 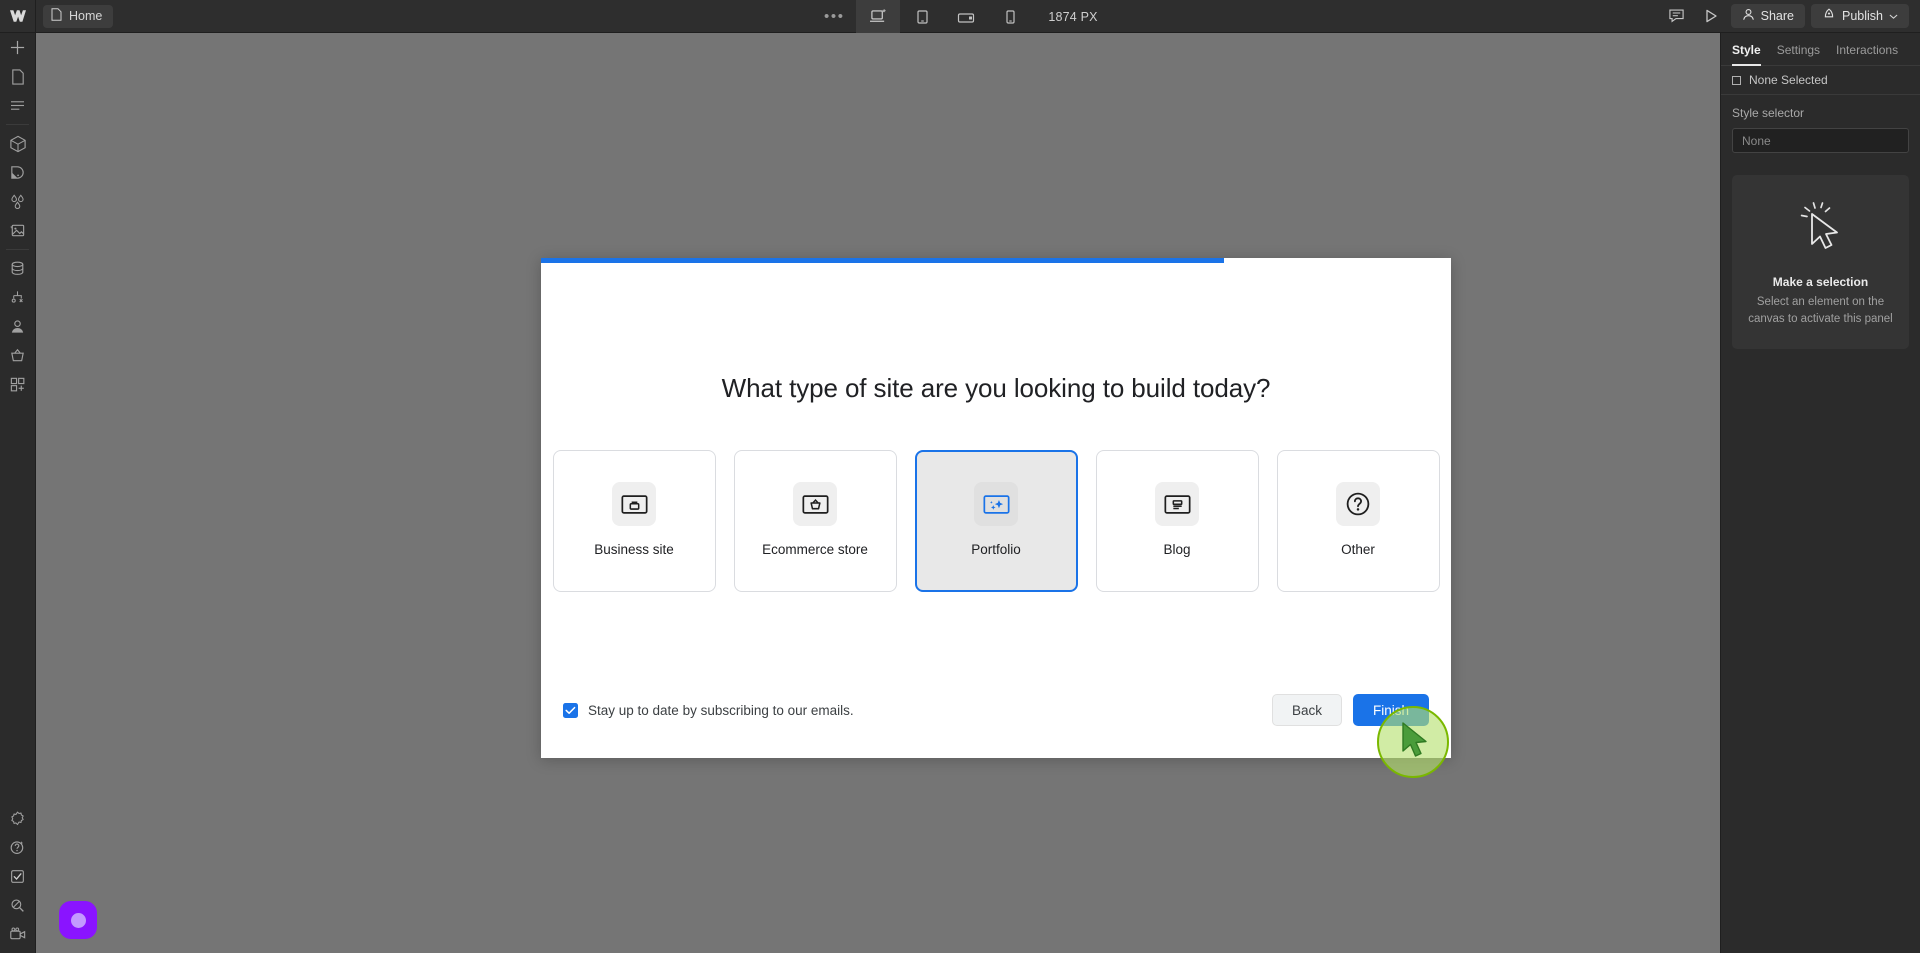 What do you see at coordinates (570, 710) in the screenshot?
I see `subscribe-checkbox` at bounding box center [570, 710].